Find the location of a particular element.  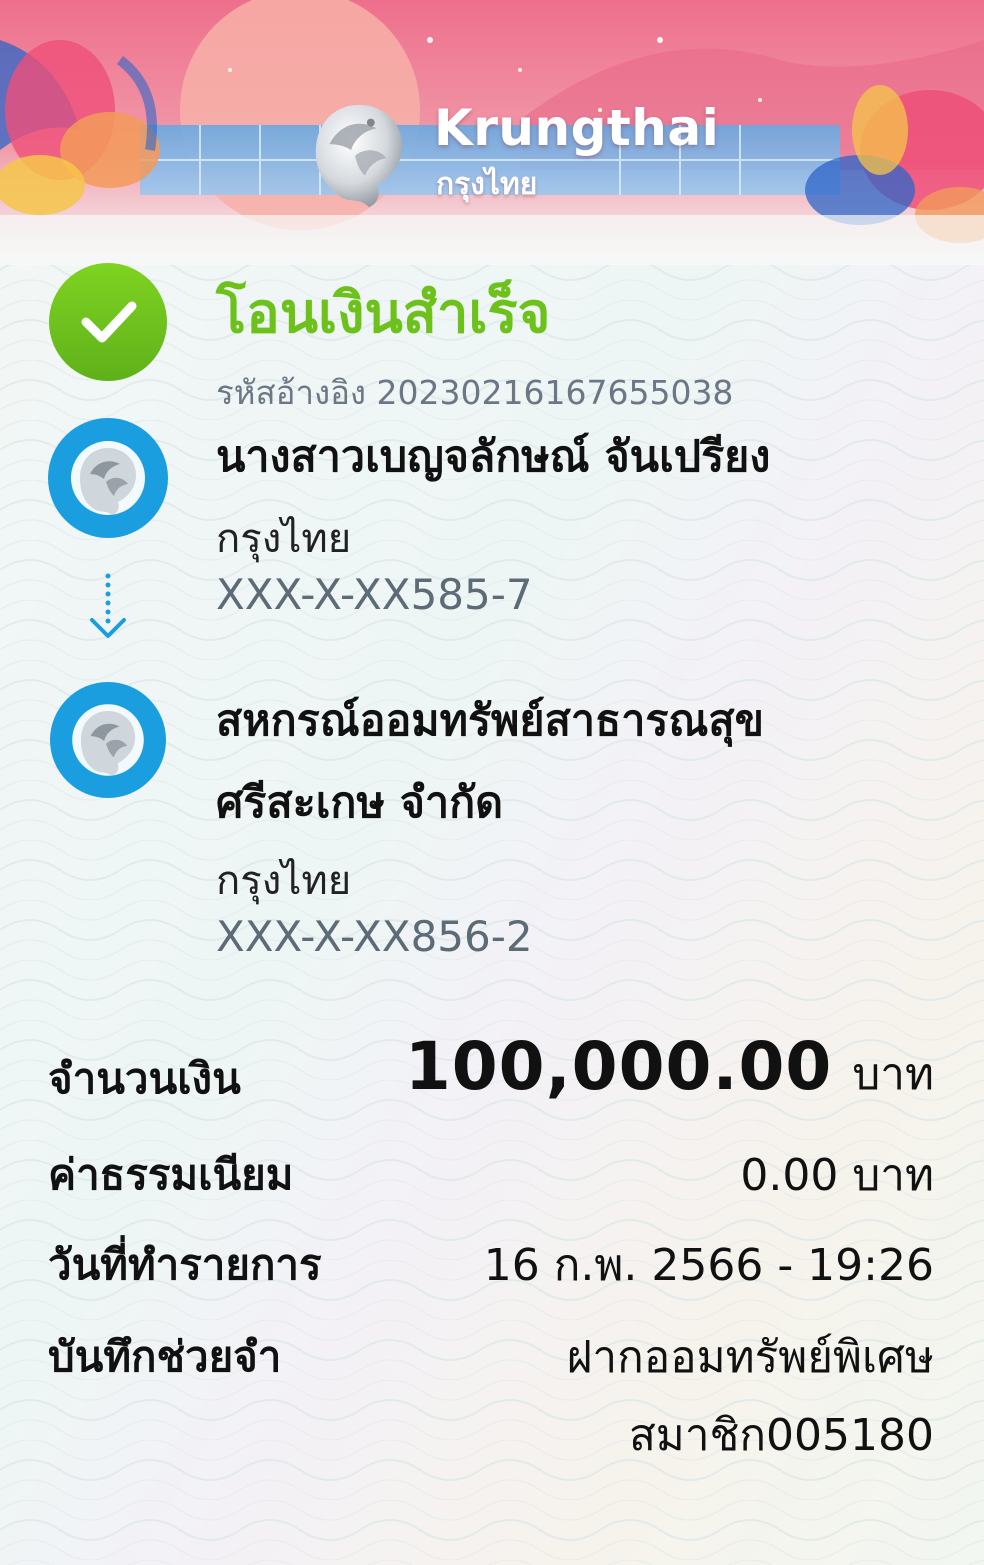

receiver-bank: กรุงไทย is located at coordinates (284, 881).